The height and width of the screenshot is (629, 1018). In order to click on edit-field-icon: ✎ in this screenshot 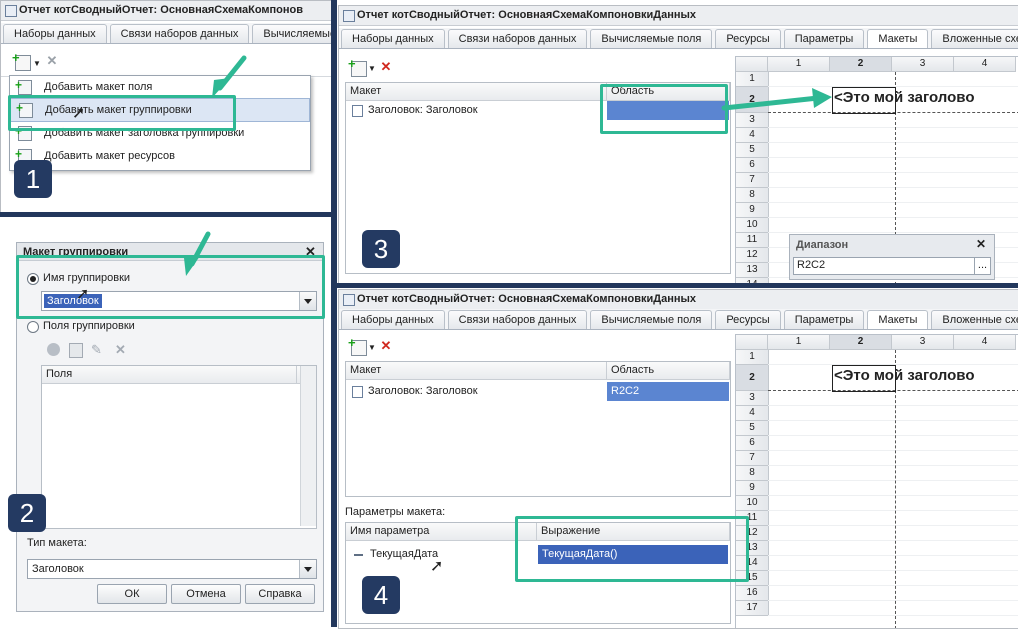, I will do `click(96, 350)`.